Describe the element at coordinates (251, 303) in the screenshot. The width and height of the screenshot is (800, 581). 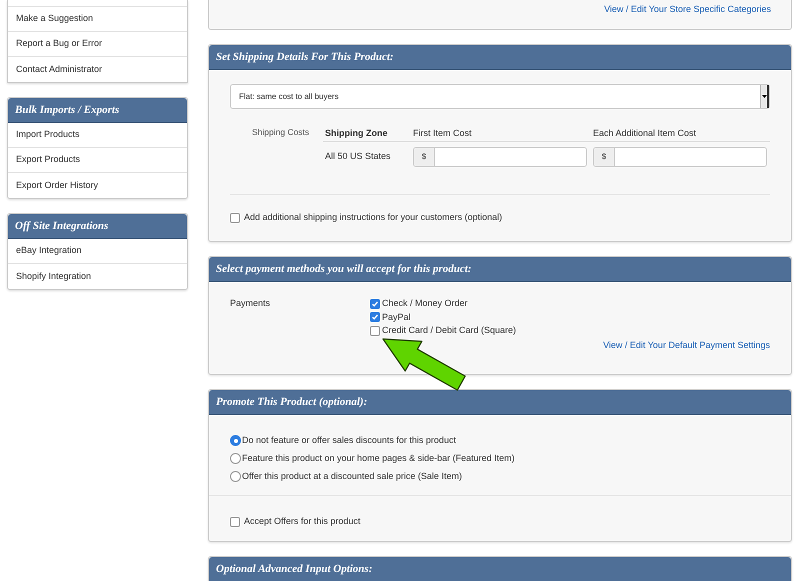
I see `field-label: Payments` at that location.